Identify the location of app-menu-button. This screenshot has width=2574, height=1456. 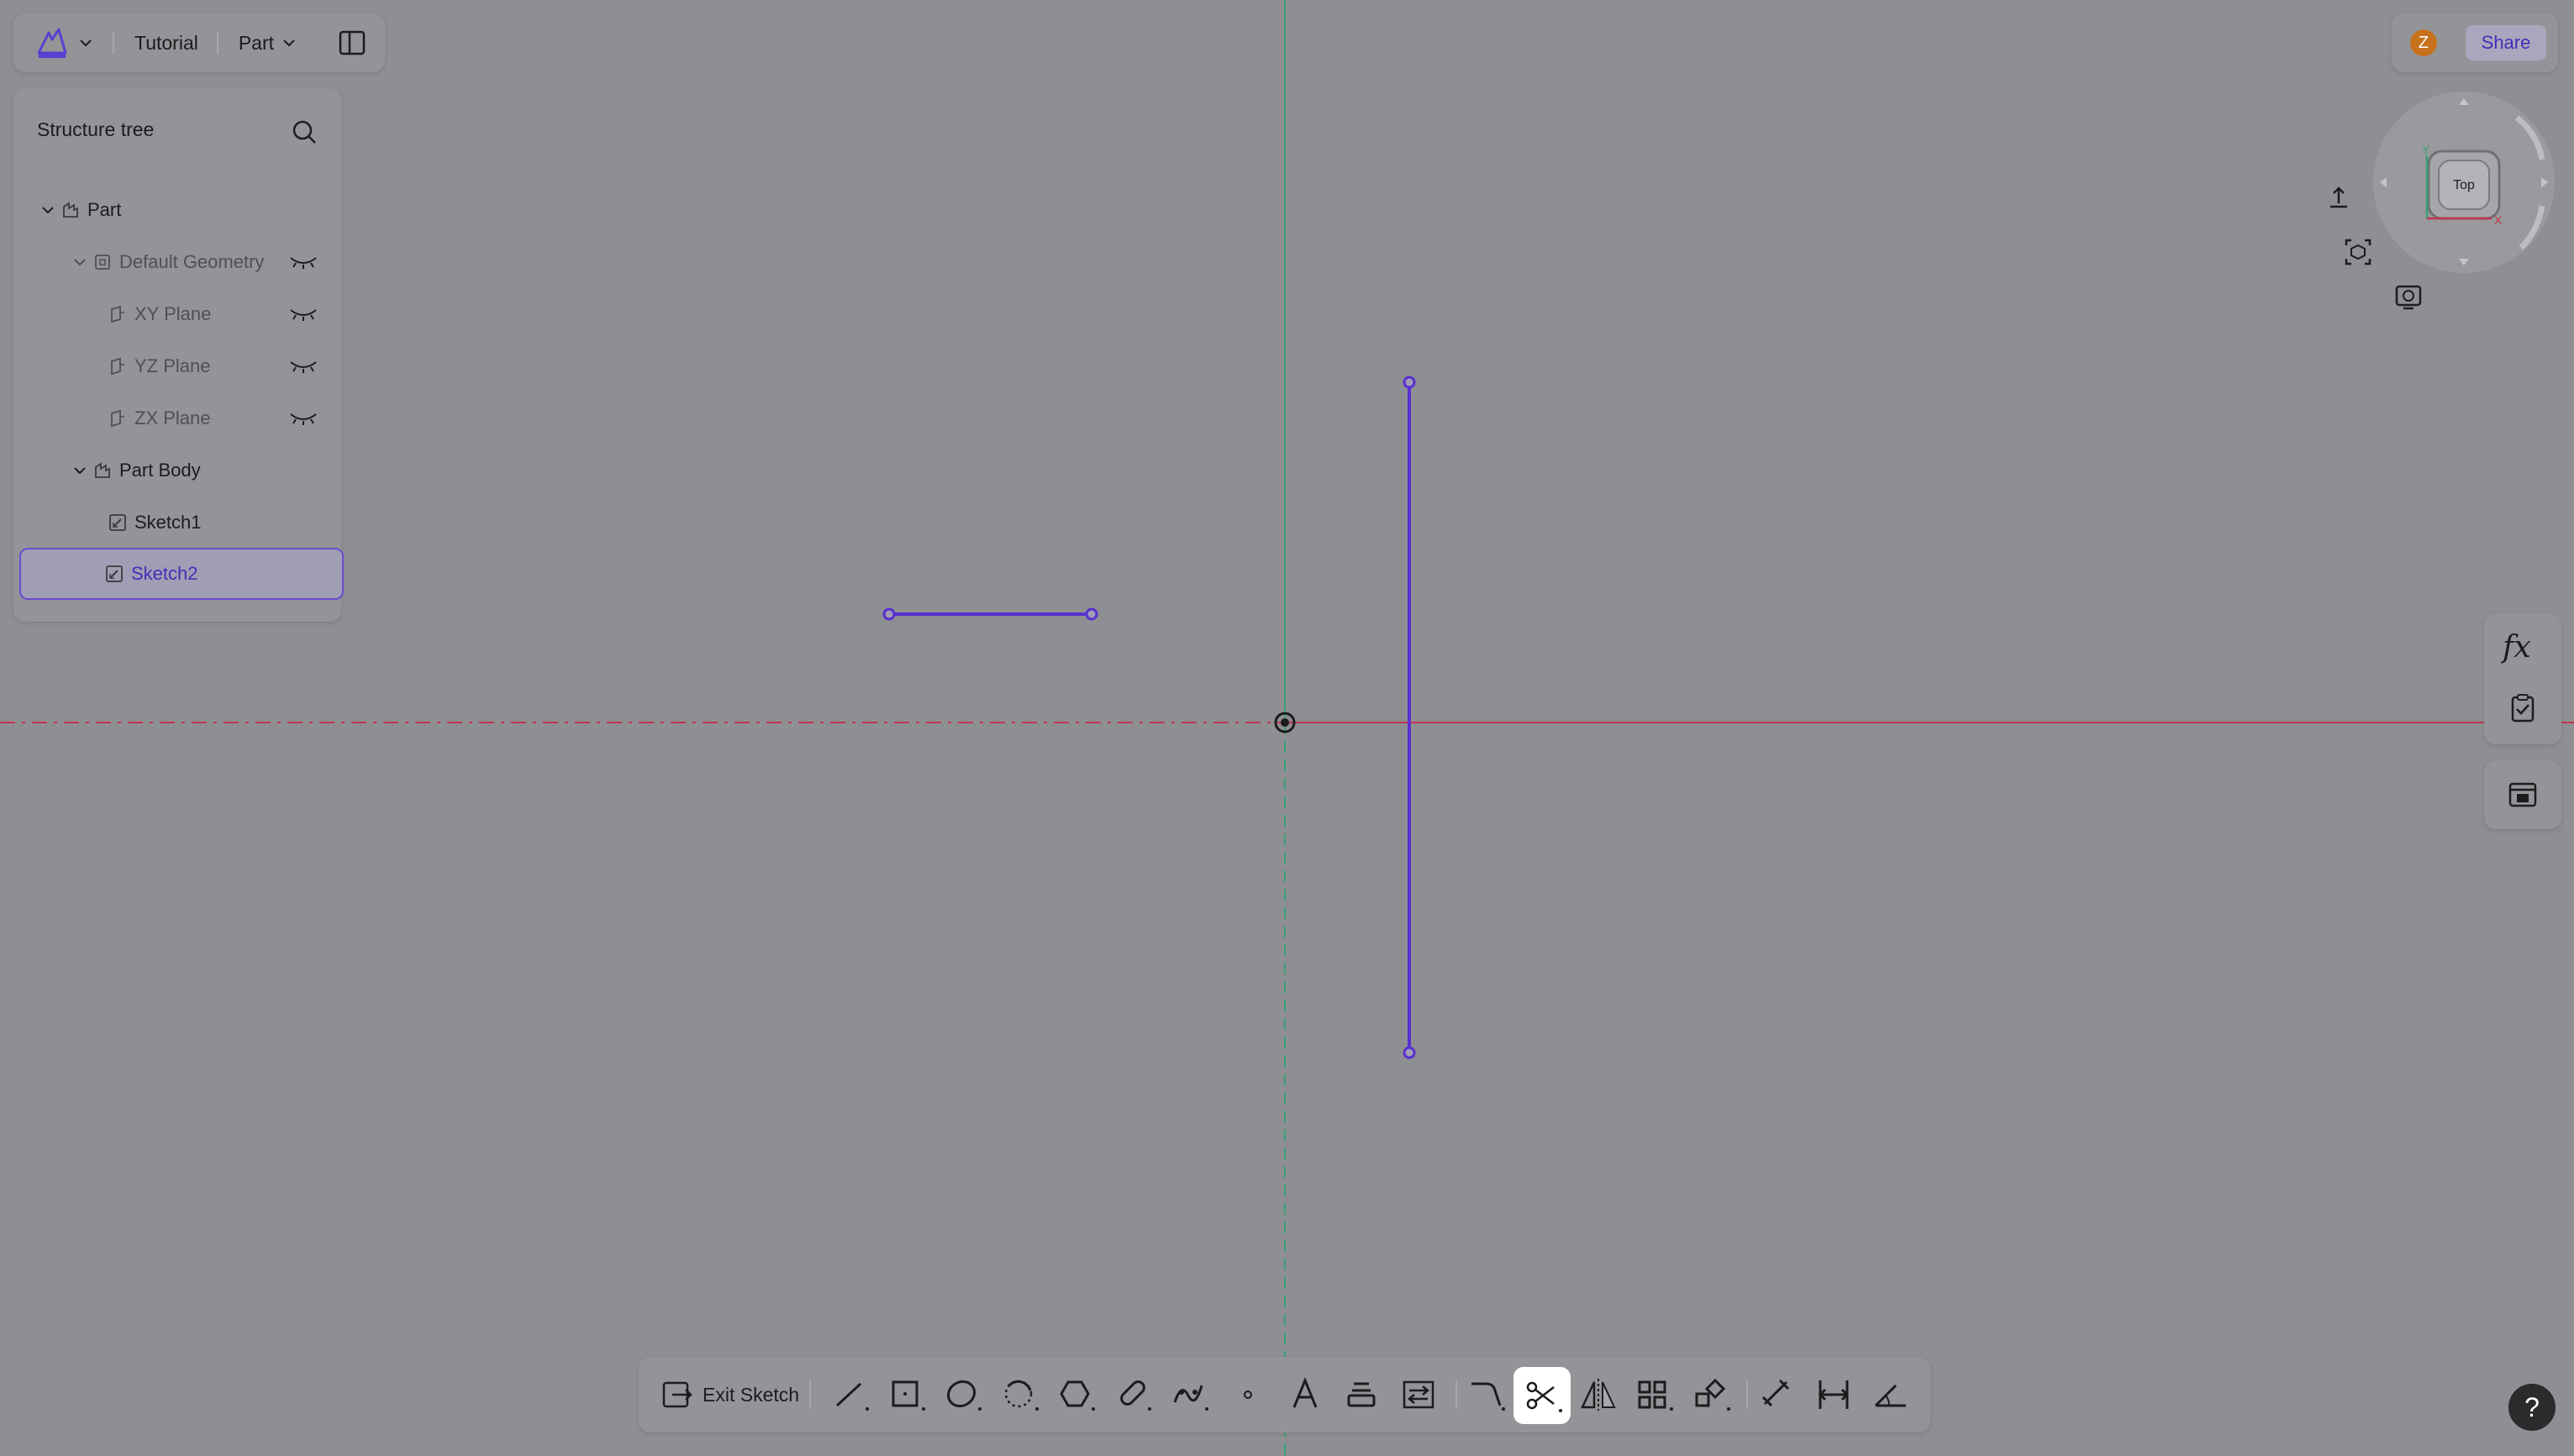
(64, 43).